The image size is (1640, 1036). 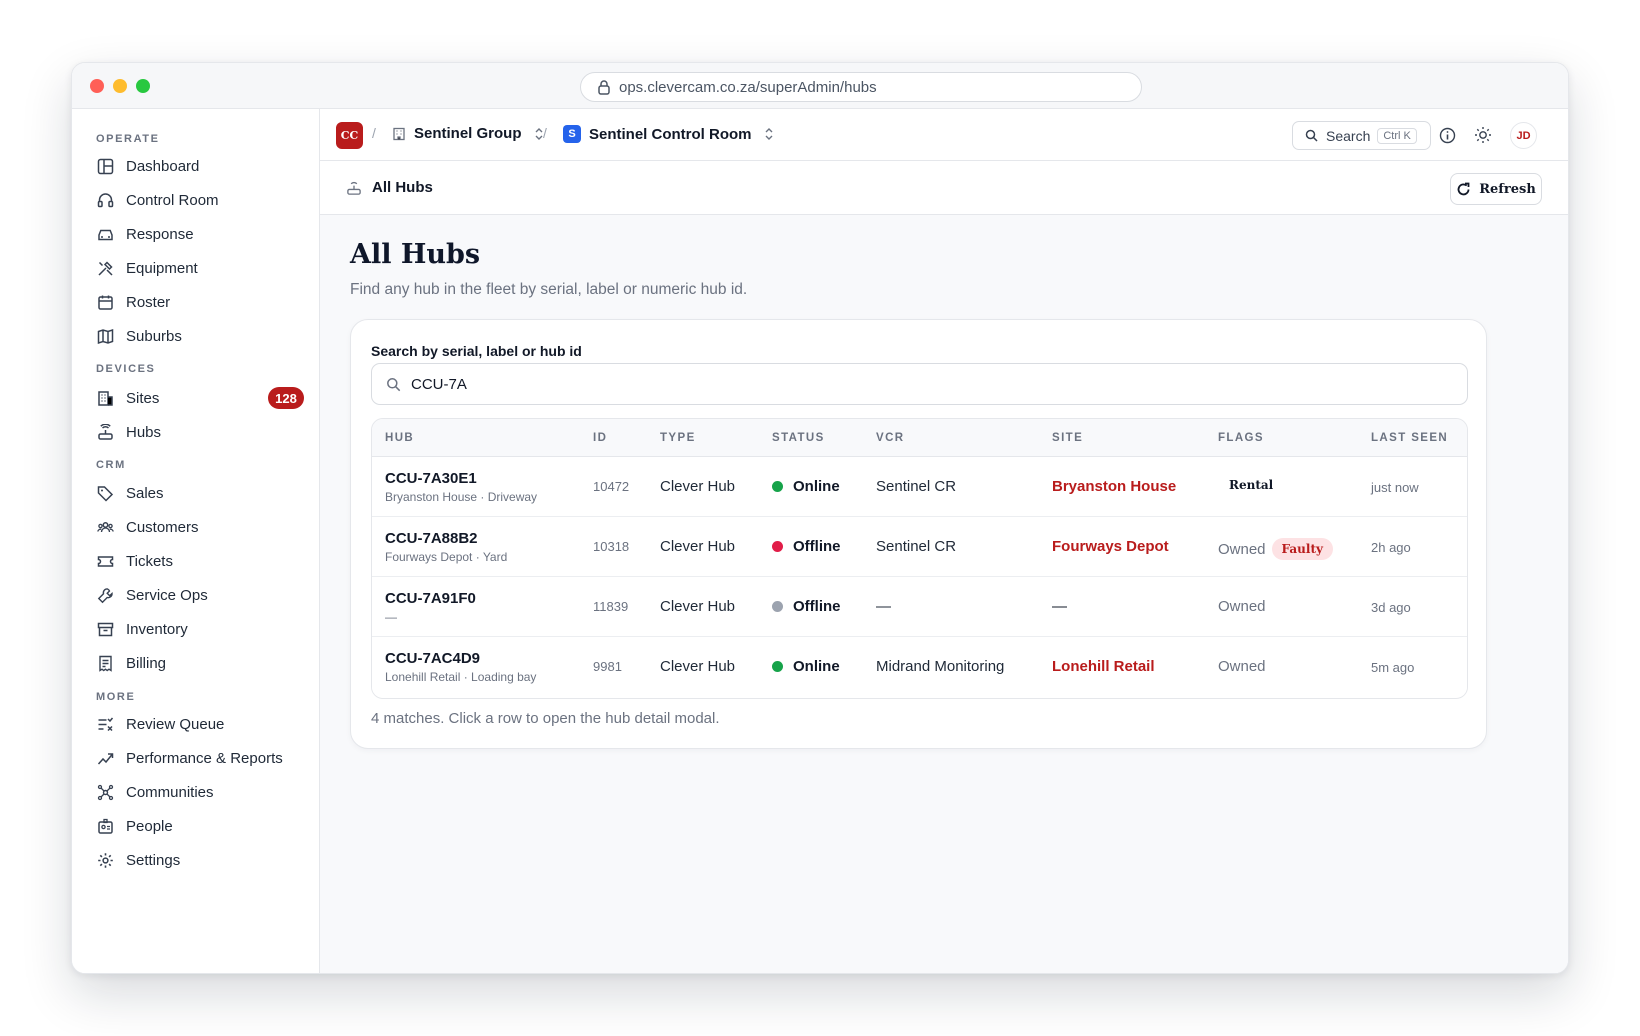 What do you see at coordinates (105, 792) in the screenshot?
I see `network-icon` at bounding box center [105, 792].